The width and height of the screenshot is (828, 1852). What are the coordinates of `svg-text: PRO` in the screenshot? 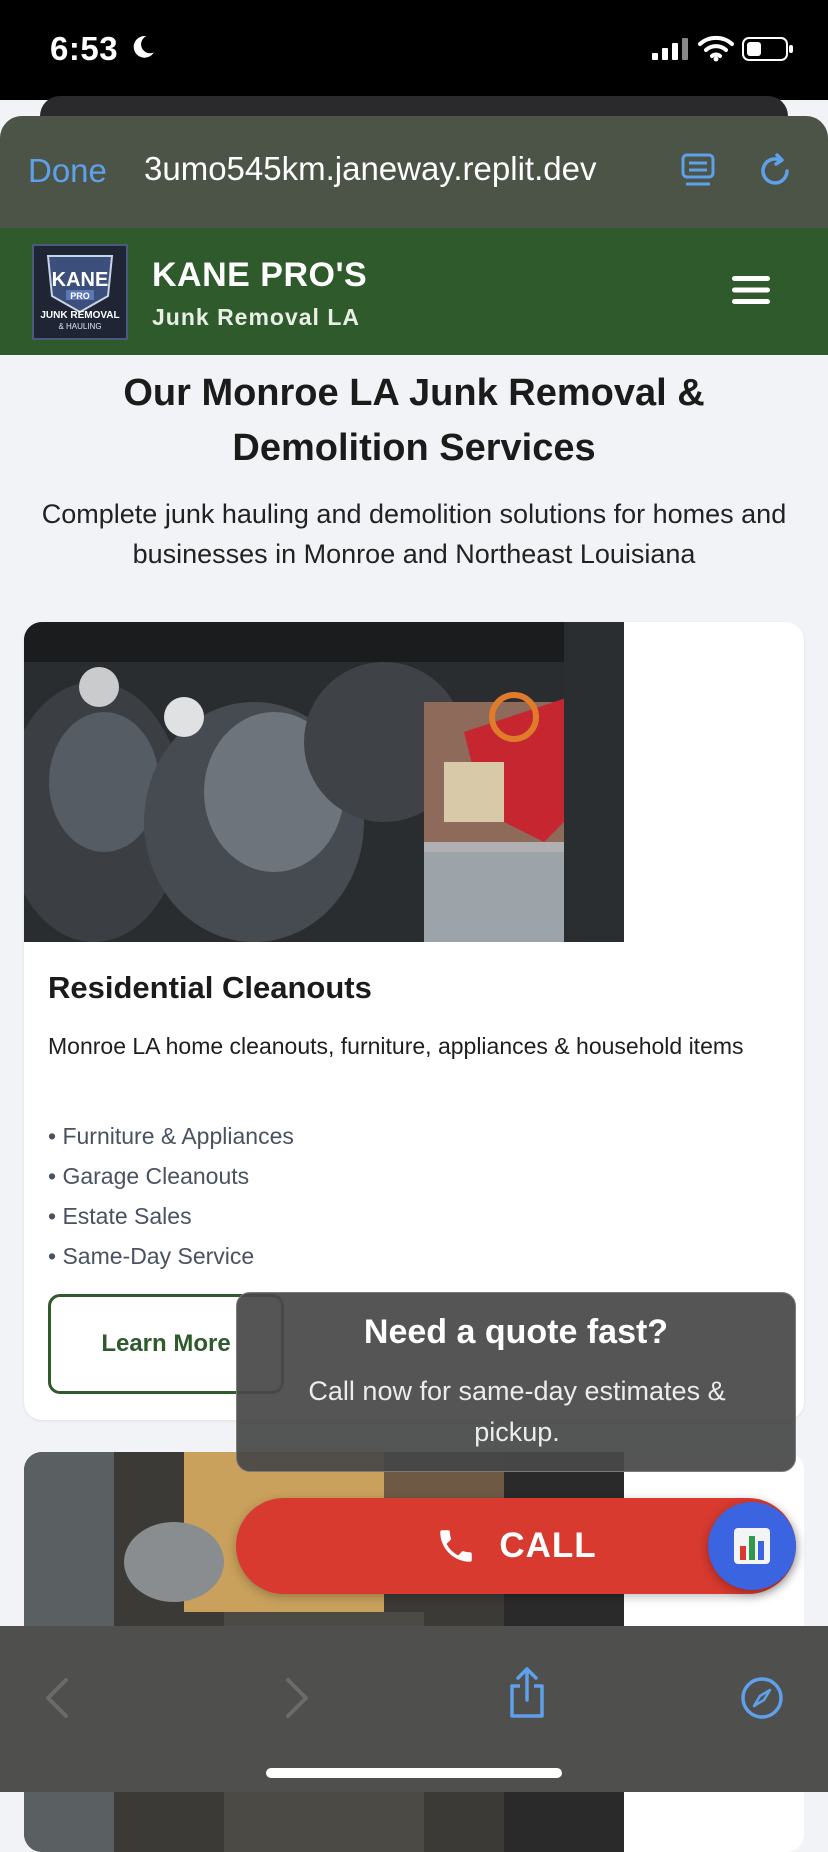 It's located at (80, 296).